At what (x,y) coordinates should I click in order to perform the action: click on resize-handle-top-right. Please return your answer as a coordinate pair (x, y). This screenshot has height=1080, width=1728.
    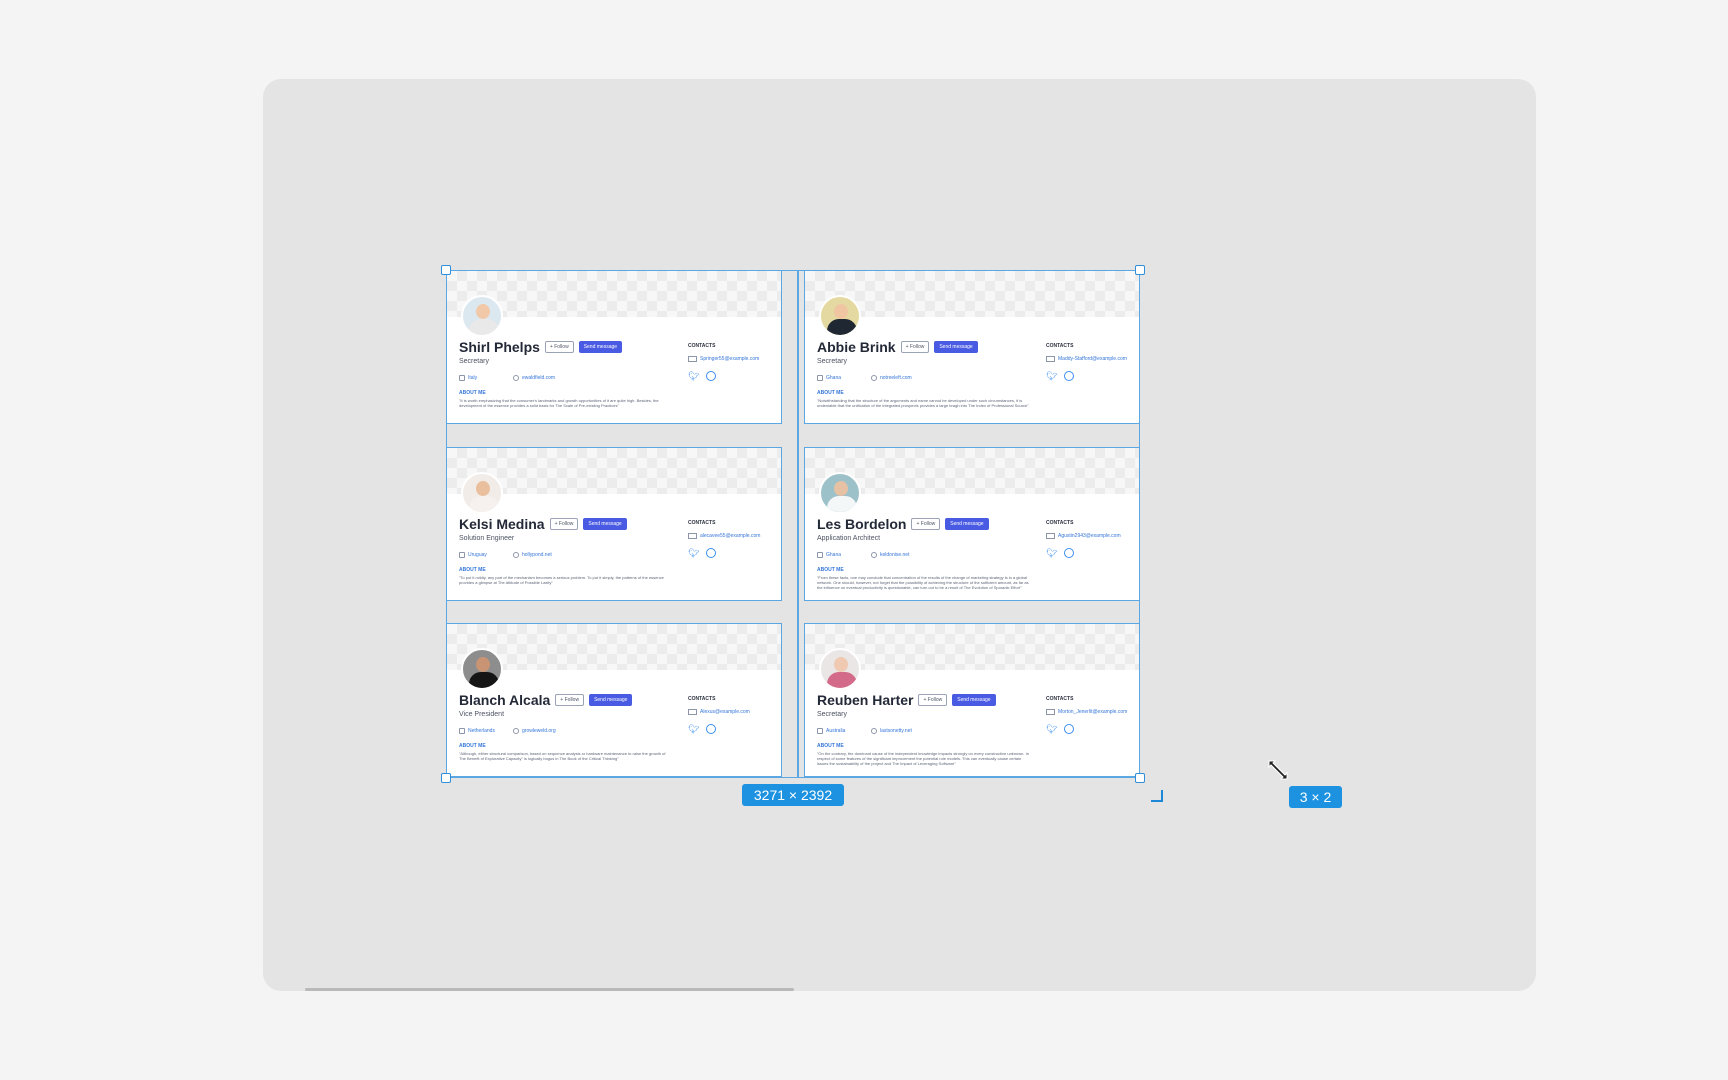
    Looking at the image, I should click on (1140, 270).